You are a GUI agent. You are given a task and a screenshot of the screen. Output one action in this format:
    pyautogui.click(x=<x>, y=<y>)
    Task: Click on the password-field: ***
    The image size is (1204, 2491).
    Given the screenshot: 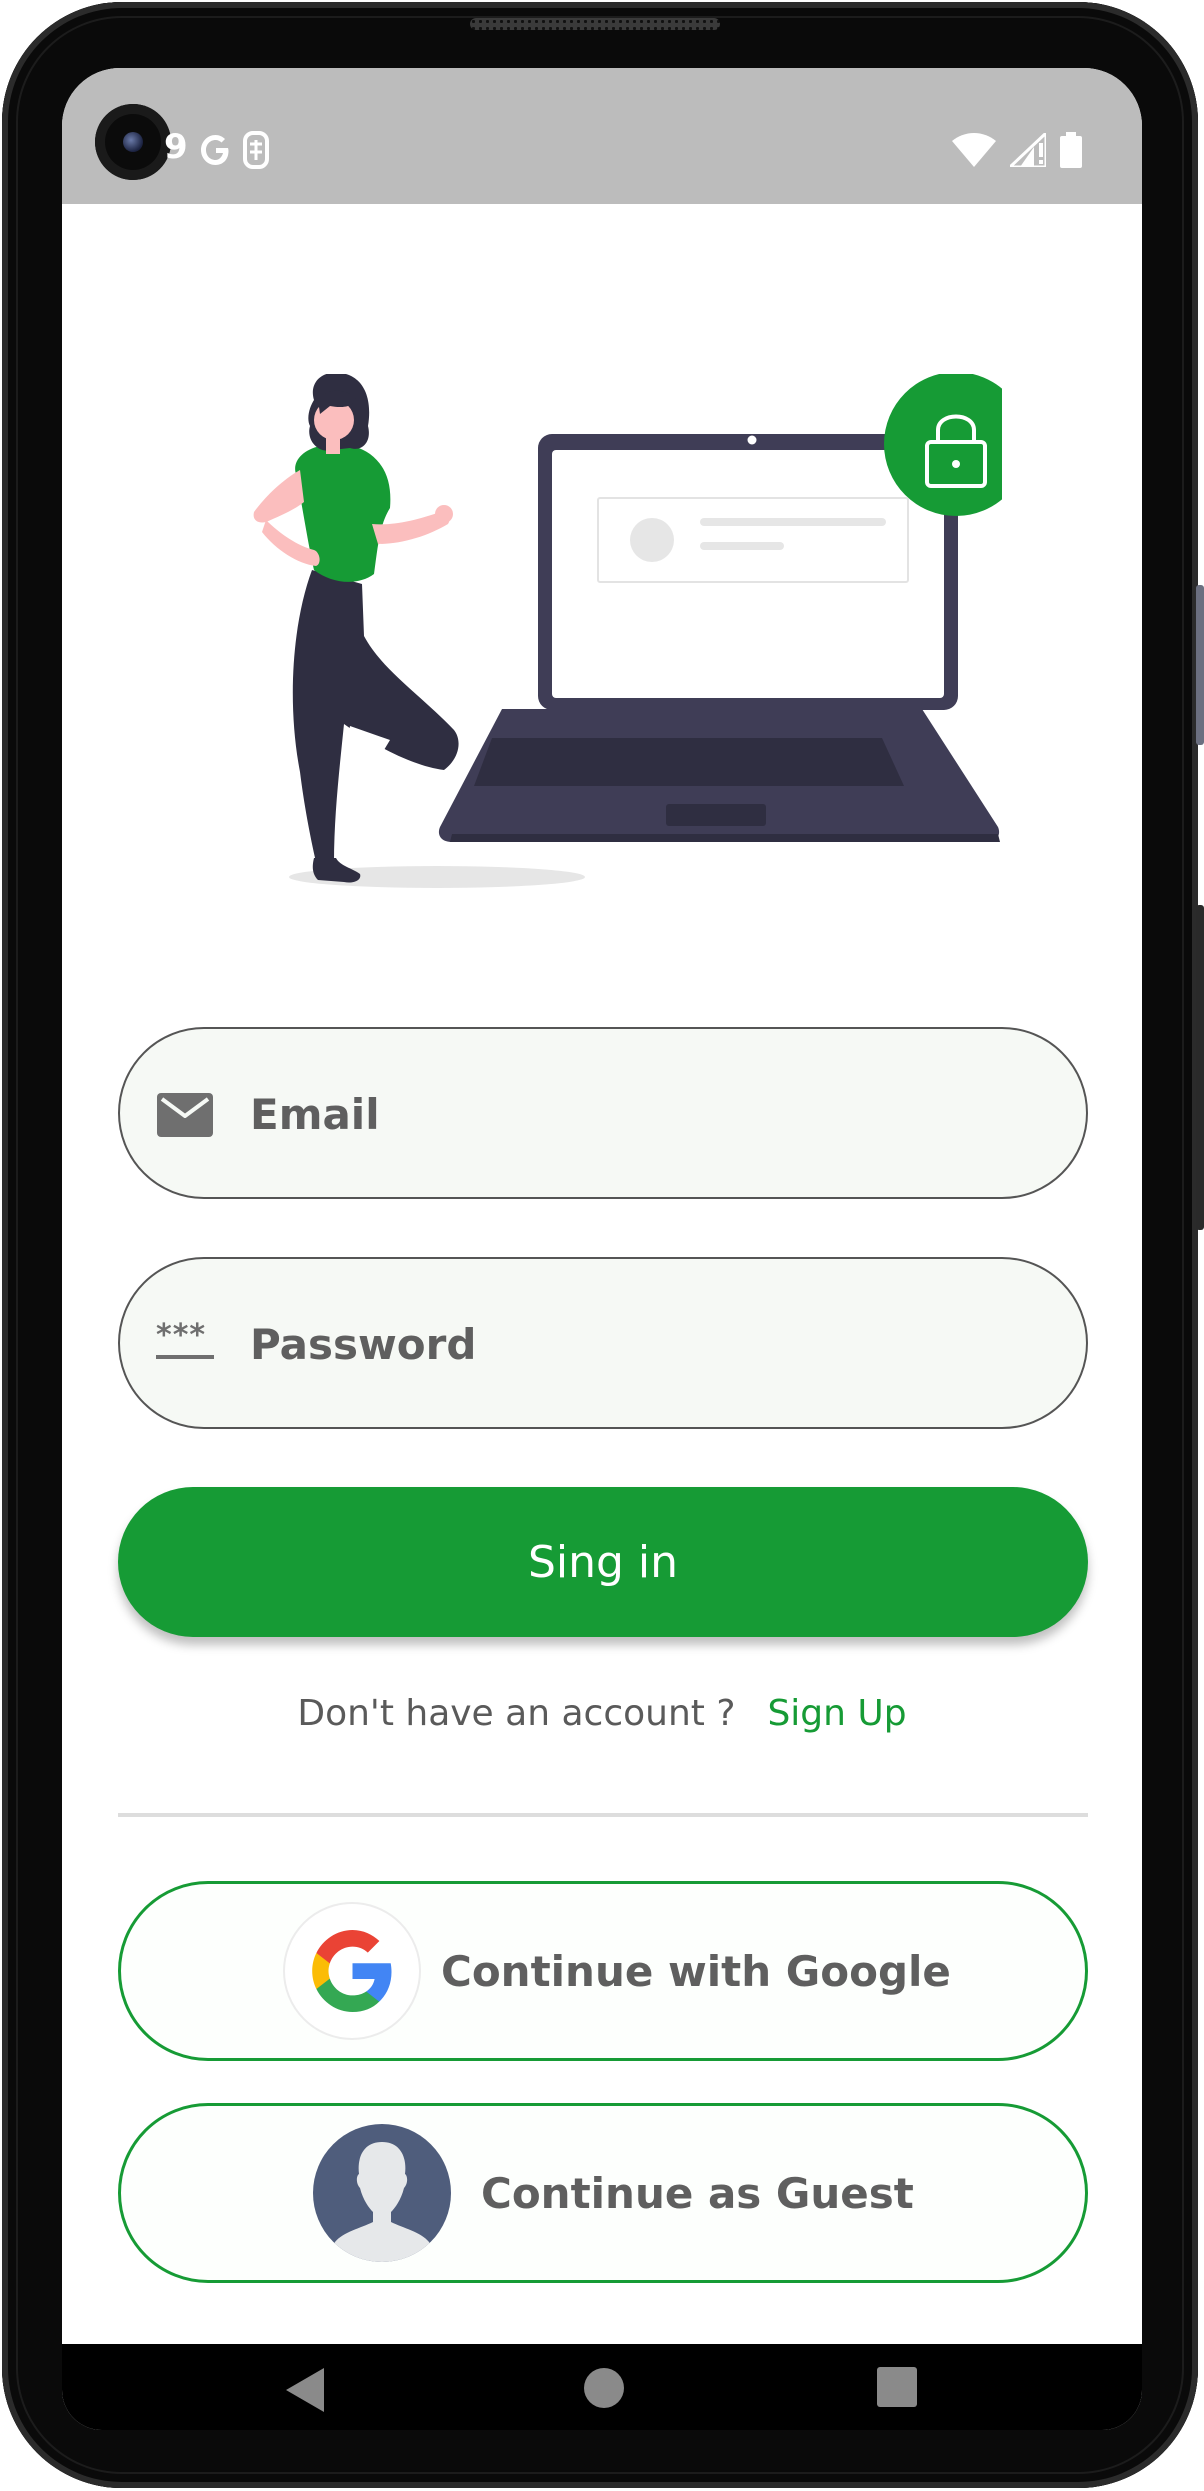 What is the action you would take?
    pyautogui.click(x=603, y=1343)
    